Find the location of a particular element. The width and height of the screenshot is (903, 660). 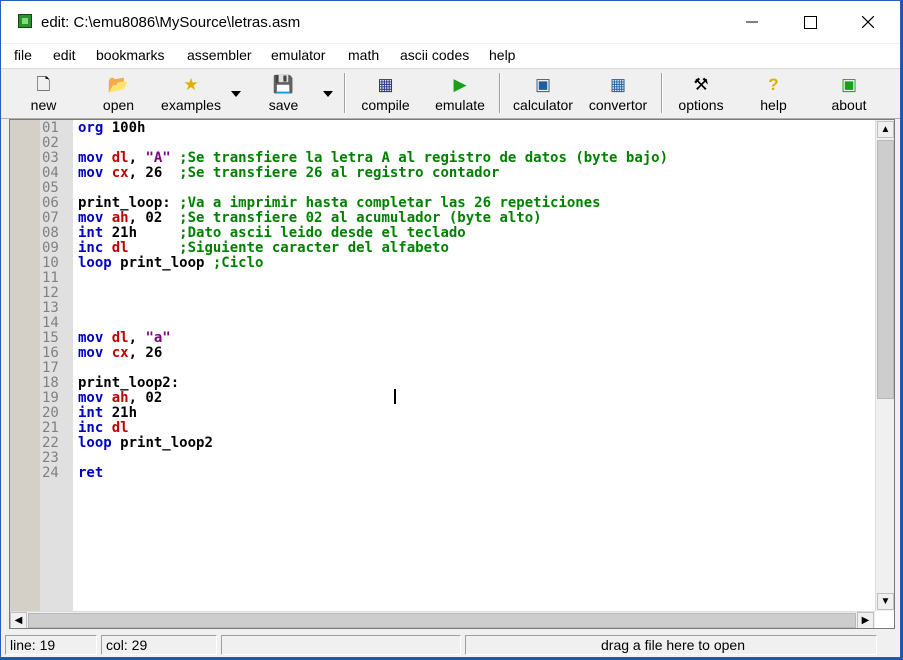

play-icon: ▶ is located at coordinates (460, 84).